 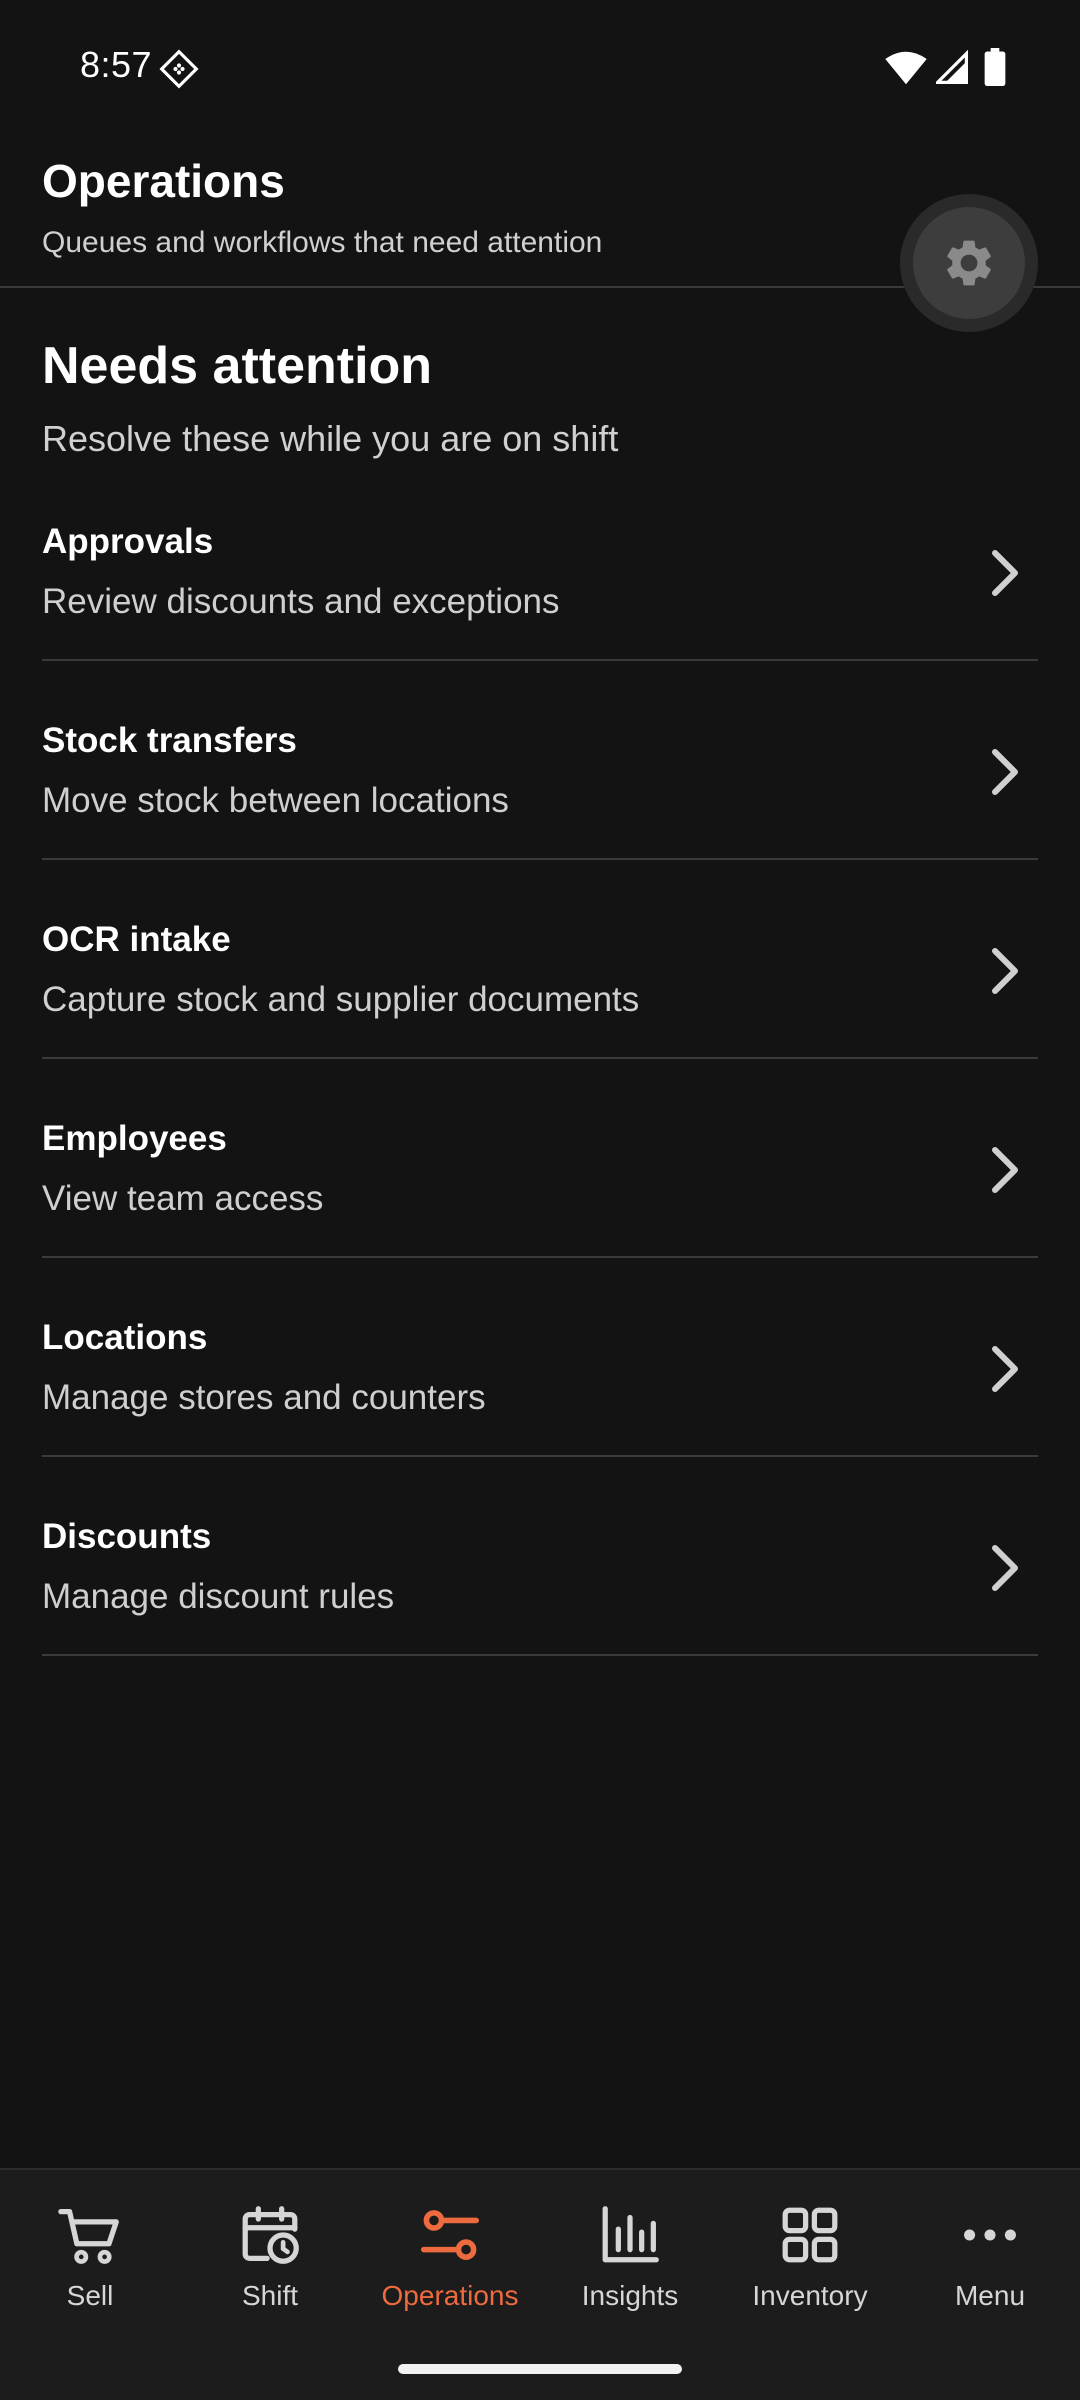 What do you see at coordinates (540, 1158) in the screenshot?
I see `list-item-employees: Employees View team access` at bounding box center [540, 1158].